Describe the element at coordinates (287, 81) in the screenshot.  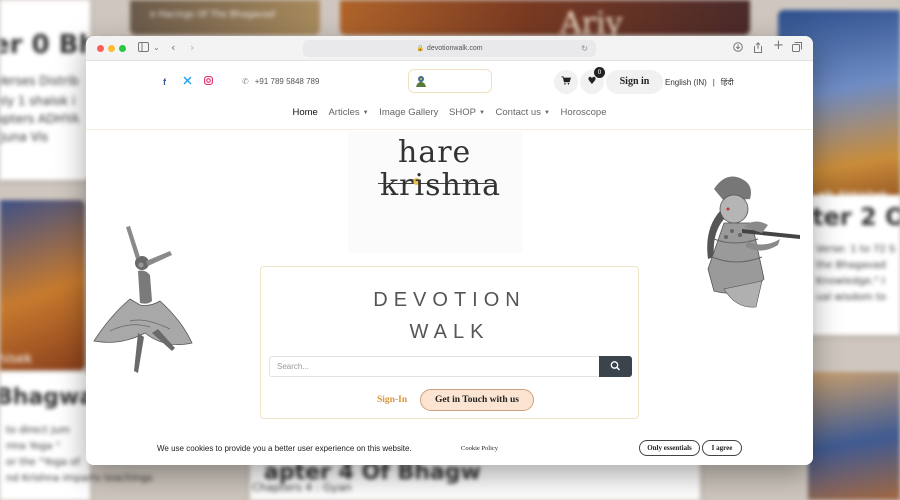
I see `phone-text: +91 789 5848 789` at that location.